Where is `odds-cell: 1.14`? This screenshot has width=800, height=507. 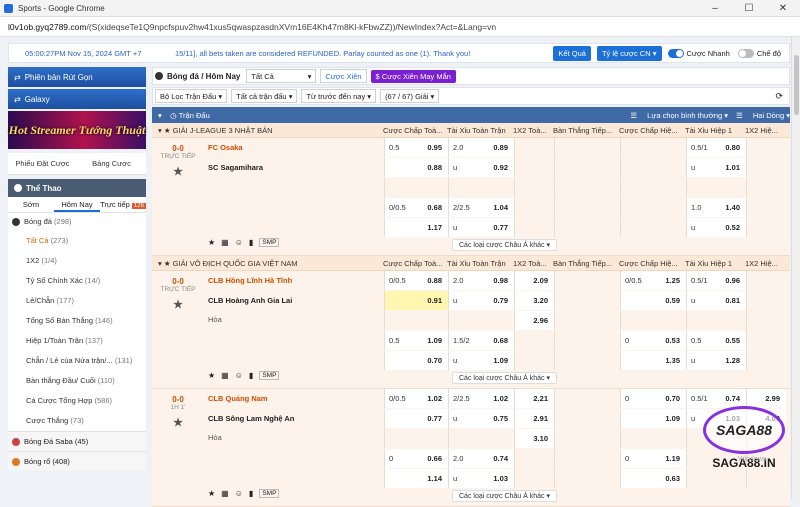 odds-cell: 1.14 is located at coordinates (416, 478).